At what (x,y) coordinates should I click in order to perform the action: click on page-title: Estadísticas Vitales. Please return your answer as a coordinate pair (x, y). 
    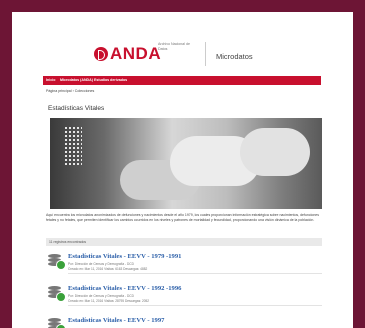
    Looking at the image, I should click on (76, 108).